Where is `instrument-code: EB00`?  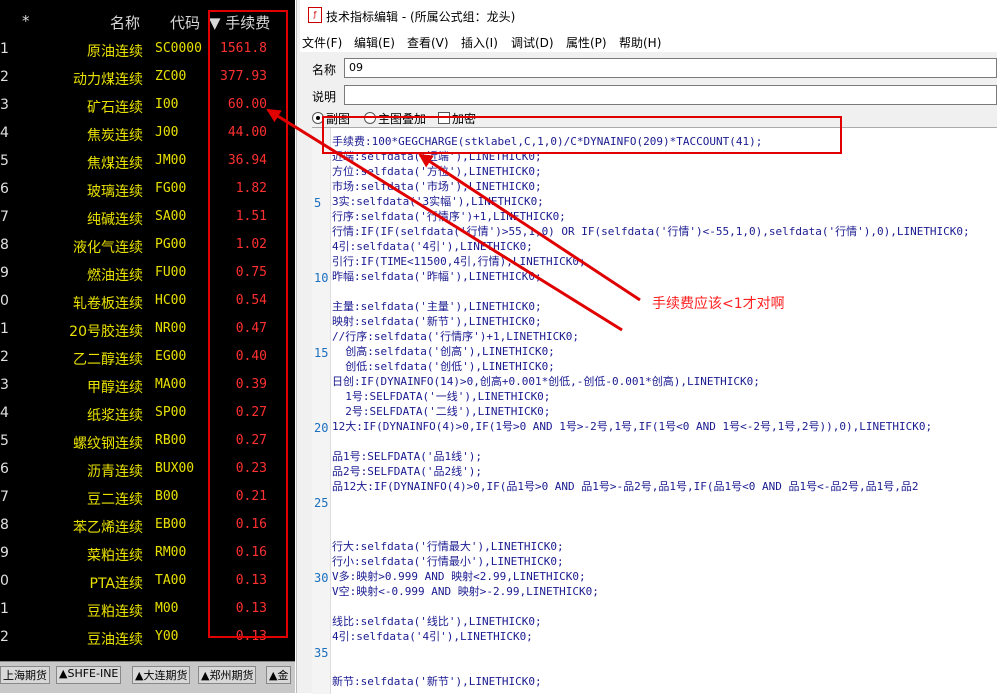 instrument-code: EB00 is located at coordinates (171, 524).